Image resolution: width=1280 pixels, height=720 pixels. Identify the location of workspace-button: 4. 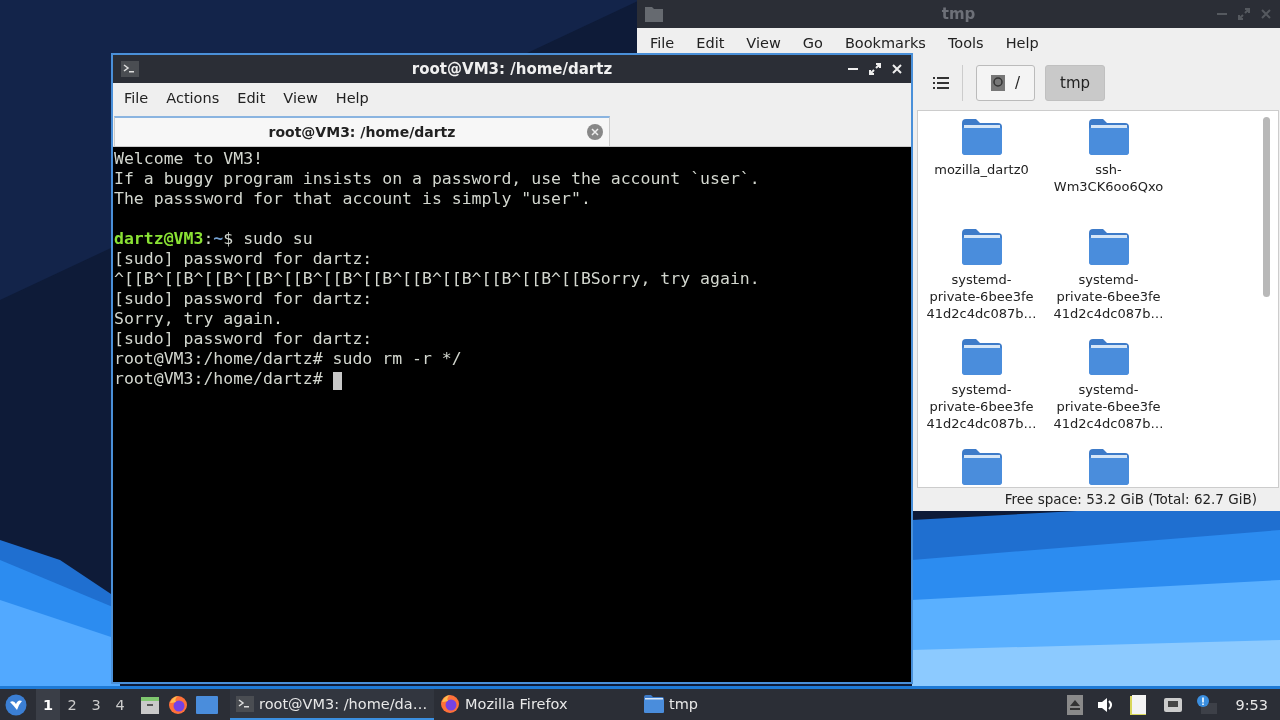
(120, 704).